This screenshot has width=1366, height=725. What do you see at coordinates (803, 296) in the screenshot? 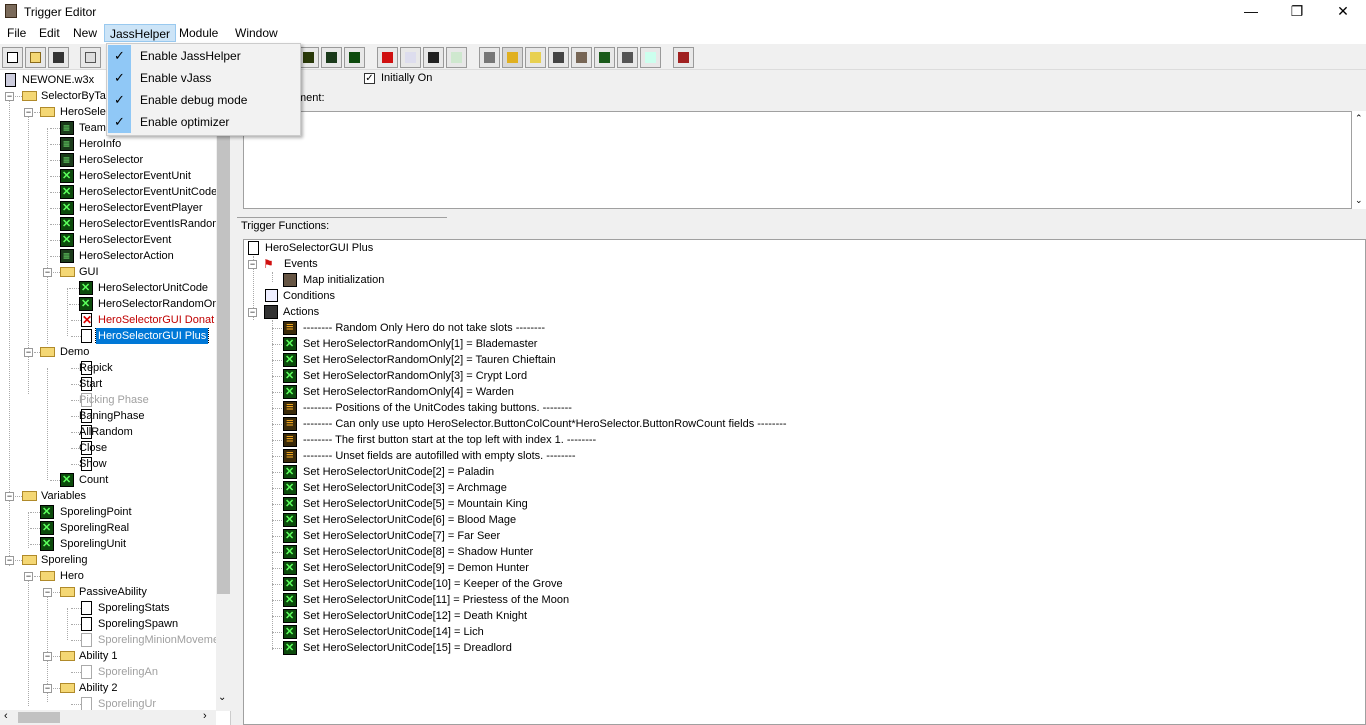
I see `conditions-row: Conditions` at bounding box center [803, 296].